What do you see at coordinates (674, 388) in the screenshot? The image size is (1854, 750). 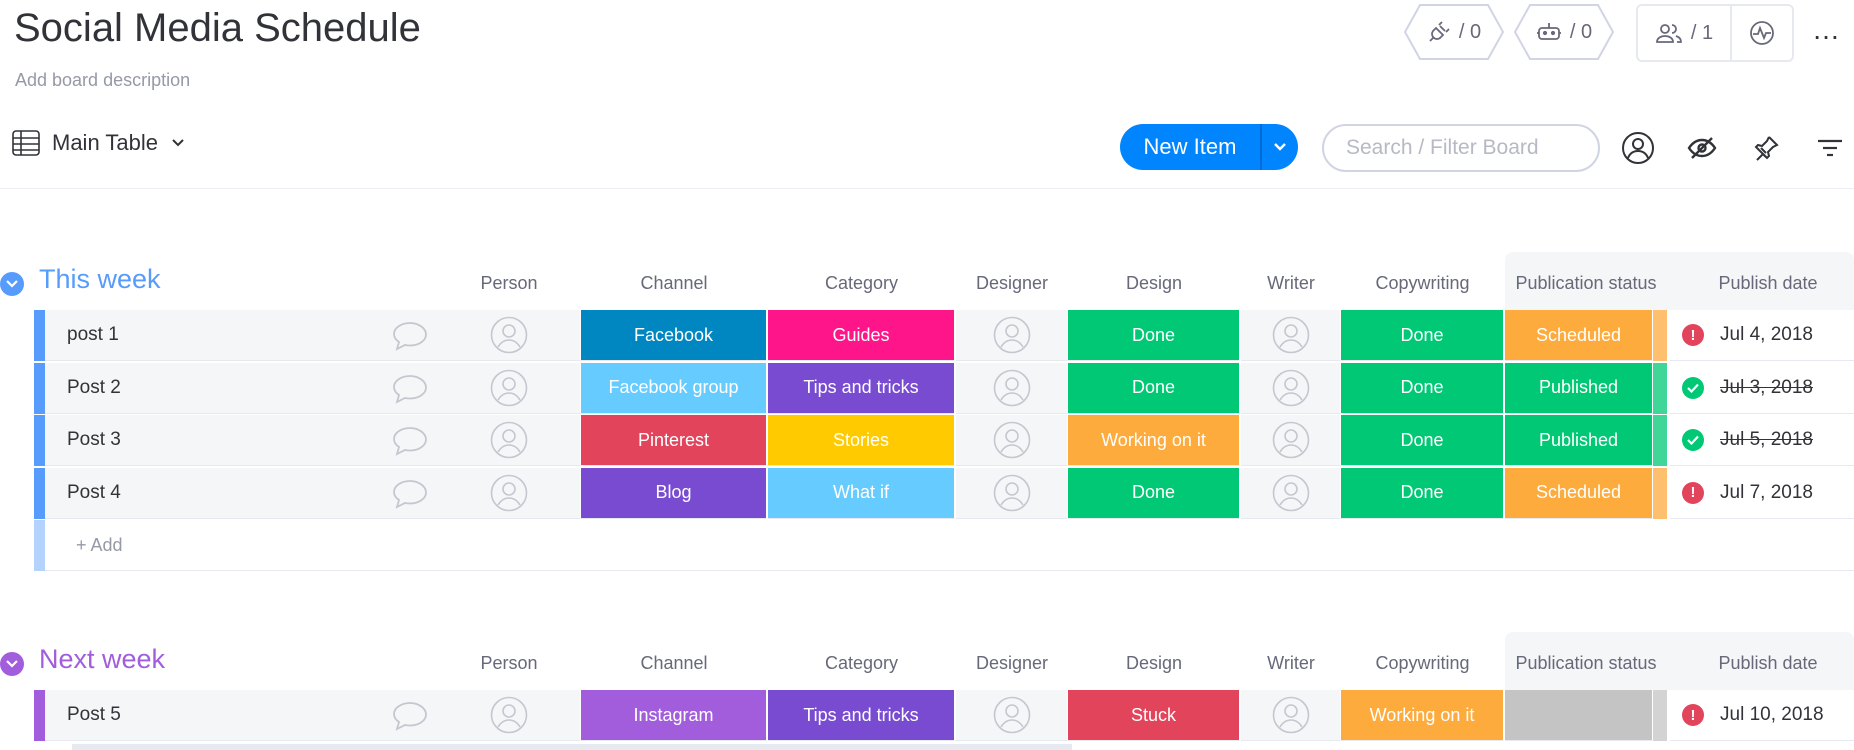 I see `channel-status-cell: Facebook group` at bounding box center [674, 388].